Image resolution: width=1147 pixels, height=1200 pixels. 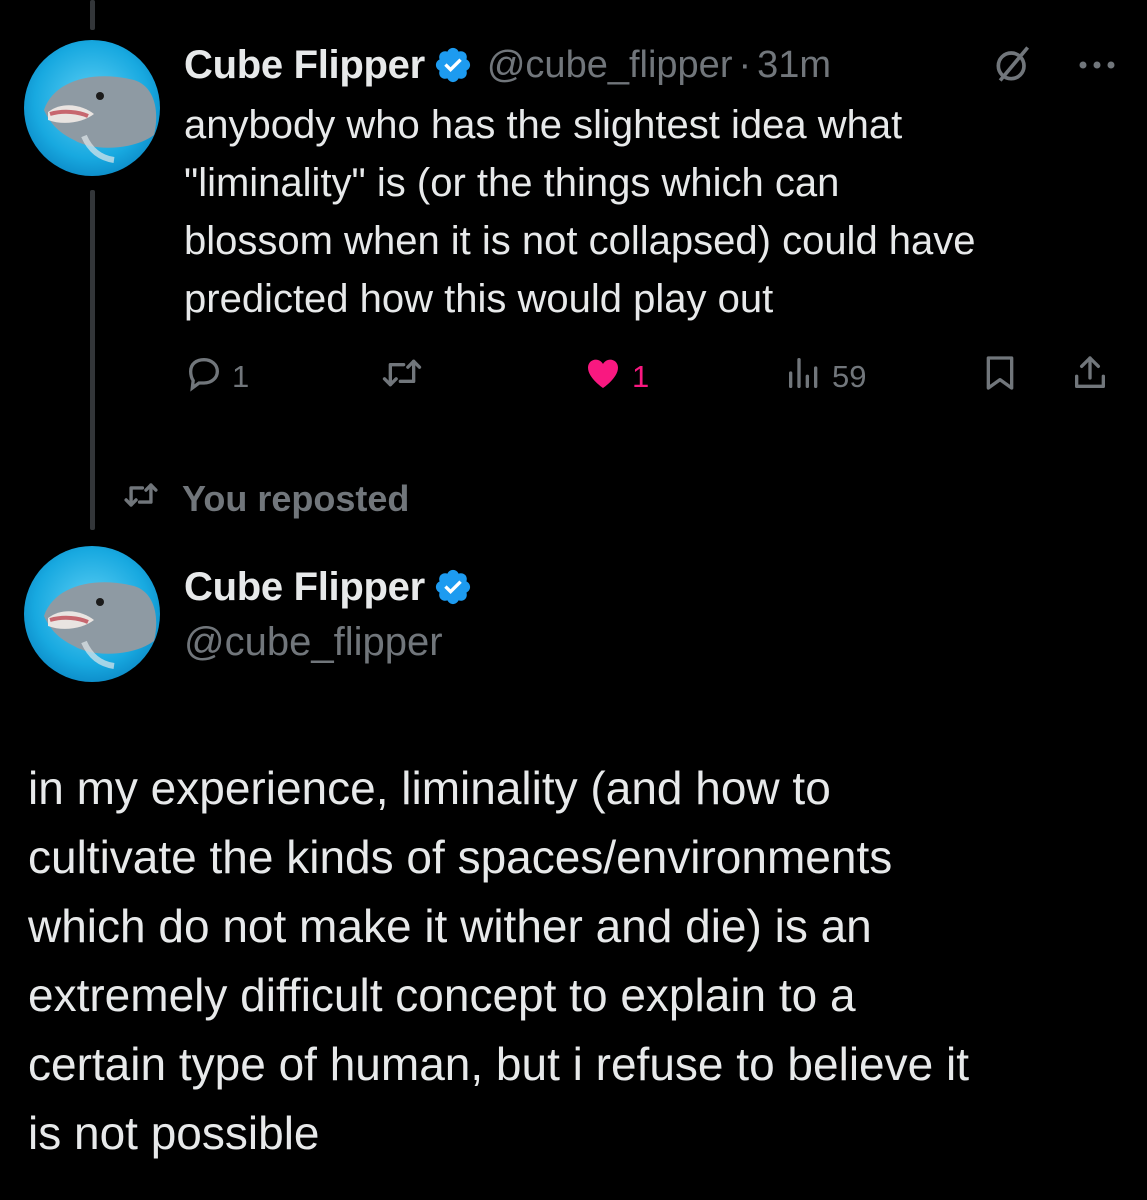 What do you see at coordinates (804, 377) in the screenshot?
I see `views-icon` at bounding box center [804, 377].